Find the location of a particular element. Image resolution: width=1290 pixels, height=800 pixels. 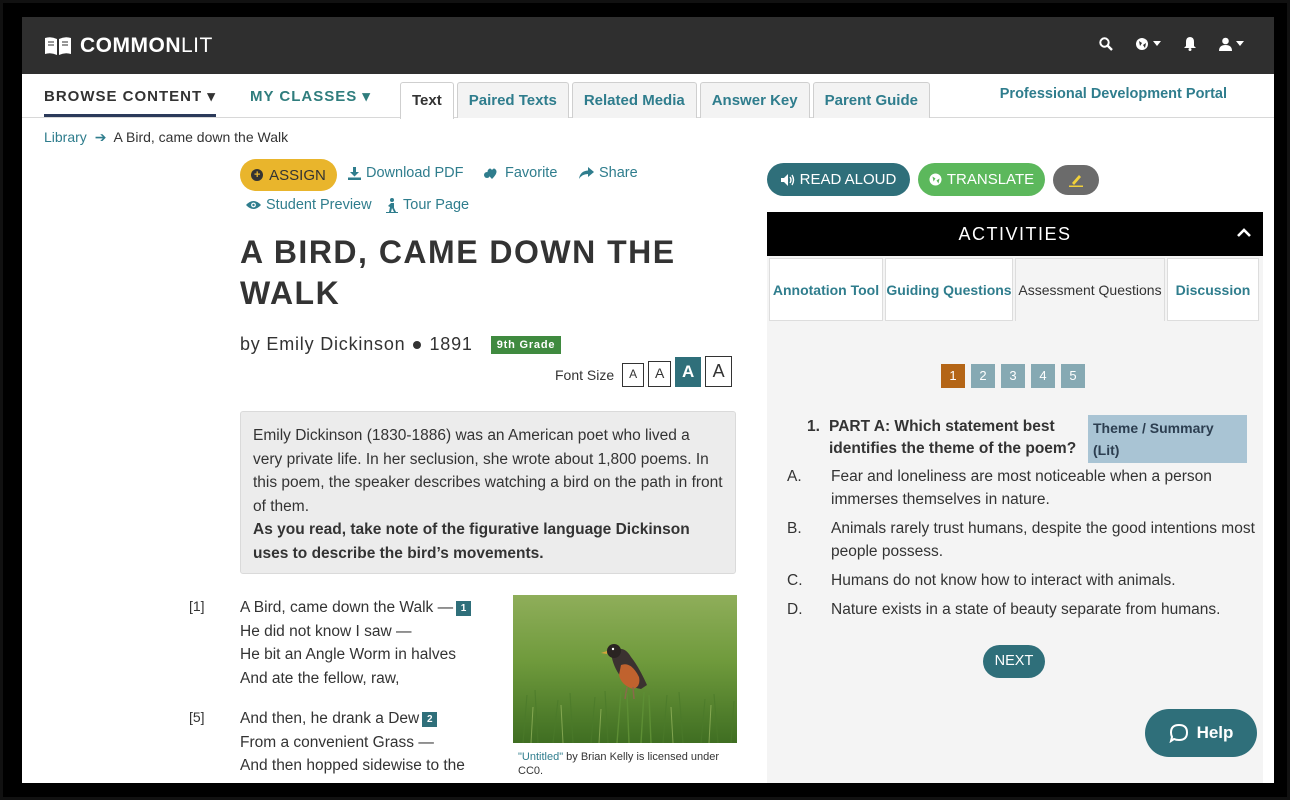

top-icons is located at coordinates (1171, 43).